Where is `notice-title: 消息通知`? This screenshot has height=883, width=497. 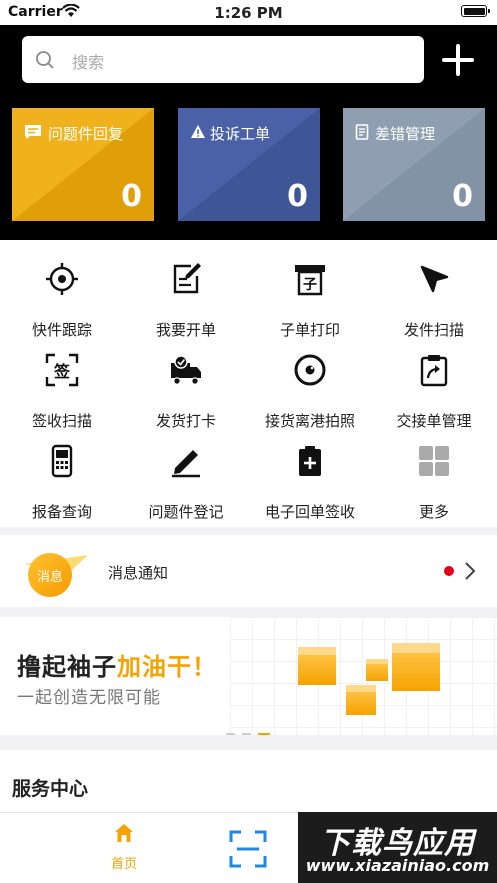 notice-title: 消息通知 is located at coordinates (138, 573).